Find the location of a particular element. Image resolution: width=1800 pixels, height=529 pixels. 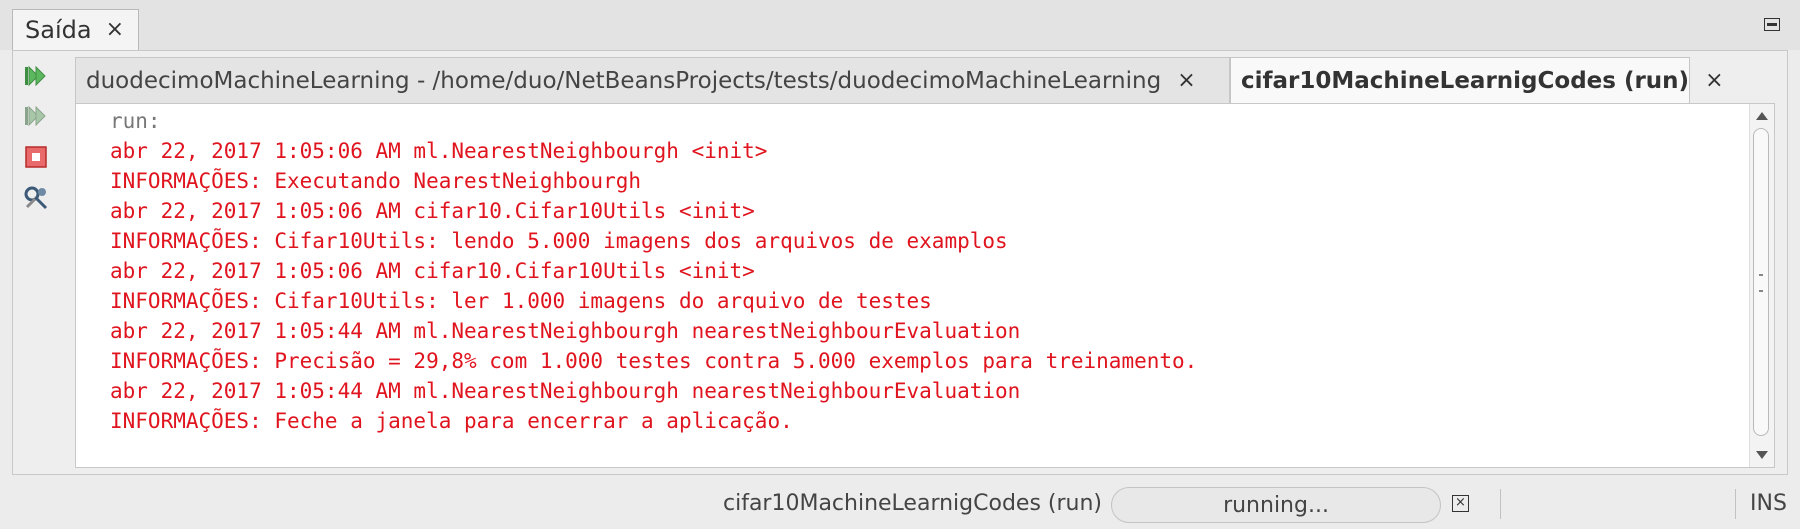

rerun-with-params-icon is located at coordinates (35, 116).